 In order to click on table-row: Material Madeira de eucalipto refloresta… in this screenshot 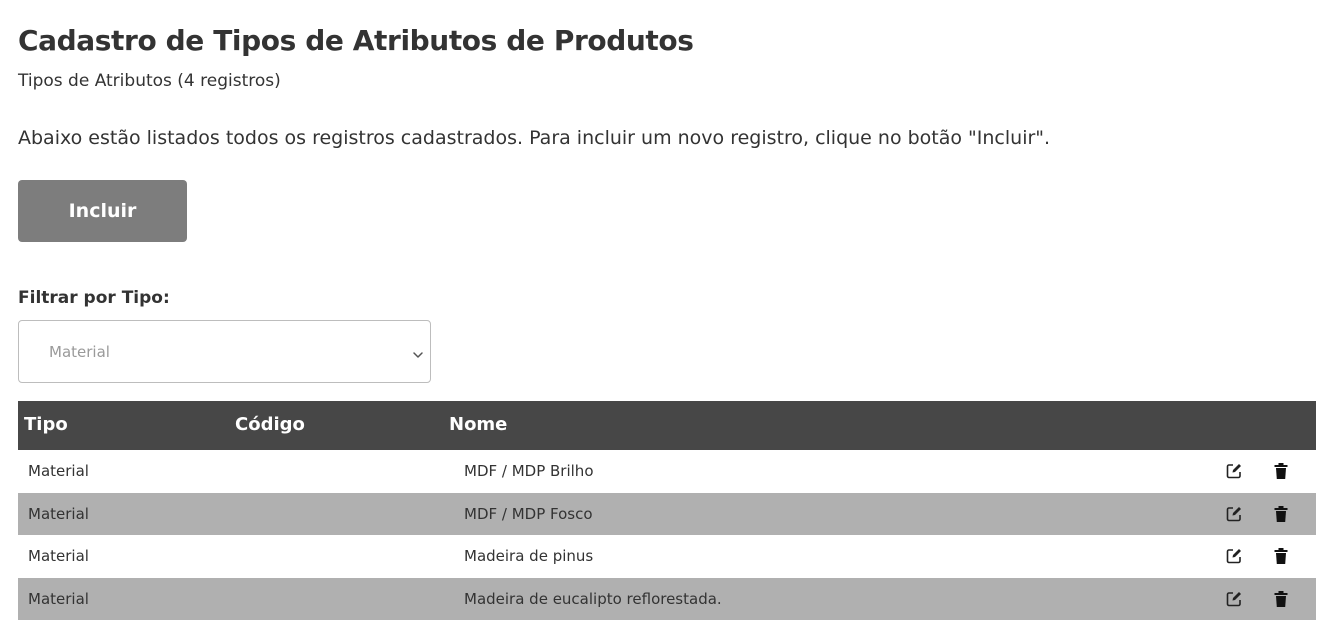, I will do `click(667, 598)`.